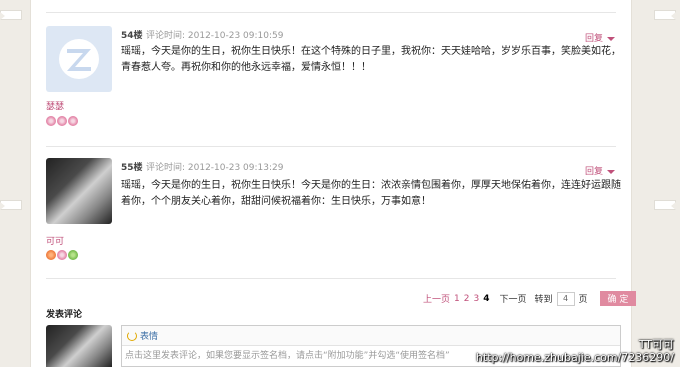 This screenshot has height=367, width=680. I want to click on emoticon-button: 表情, so click(149, 335).